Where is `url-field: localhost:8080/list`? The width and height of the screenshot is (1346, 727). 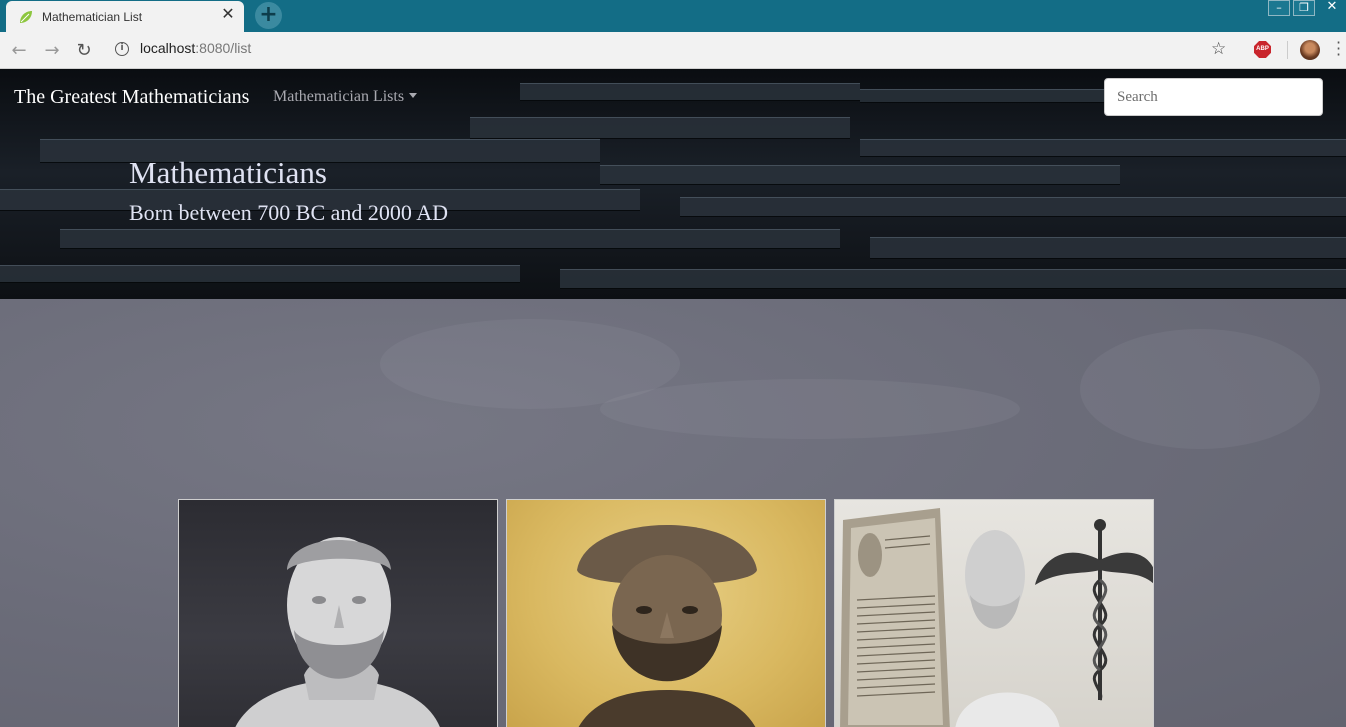 url-field: localhost:8080/list is located at coordinates (195, 48).